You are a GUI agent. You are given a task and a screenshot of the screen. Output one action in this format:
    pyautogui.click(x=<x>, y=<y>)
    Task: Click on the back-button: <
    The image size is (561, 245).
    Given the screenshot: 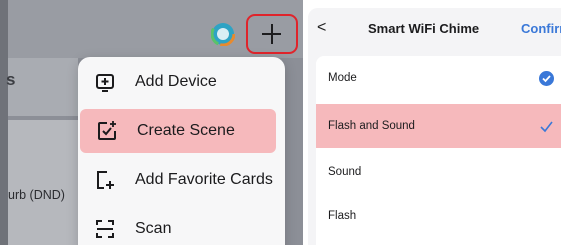 What is the action you would take?
    pyautogui.click(x=321, y=28)
    